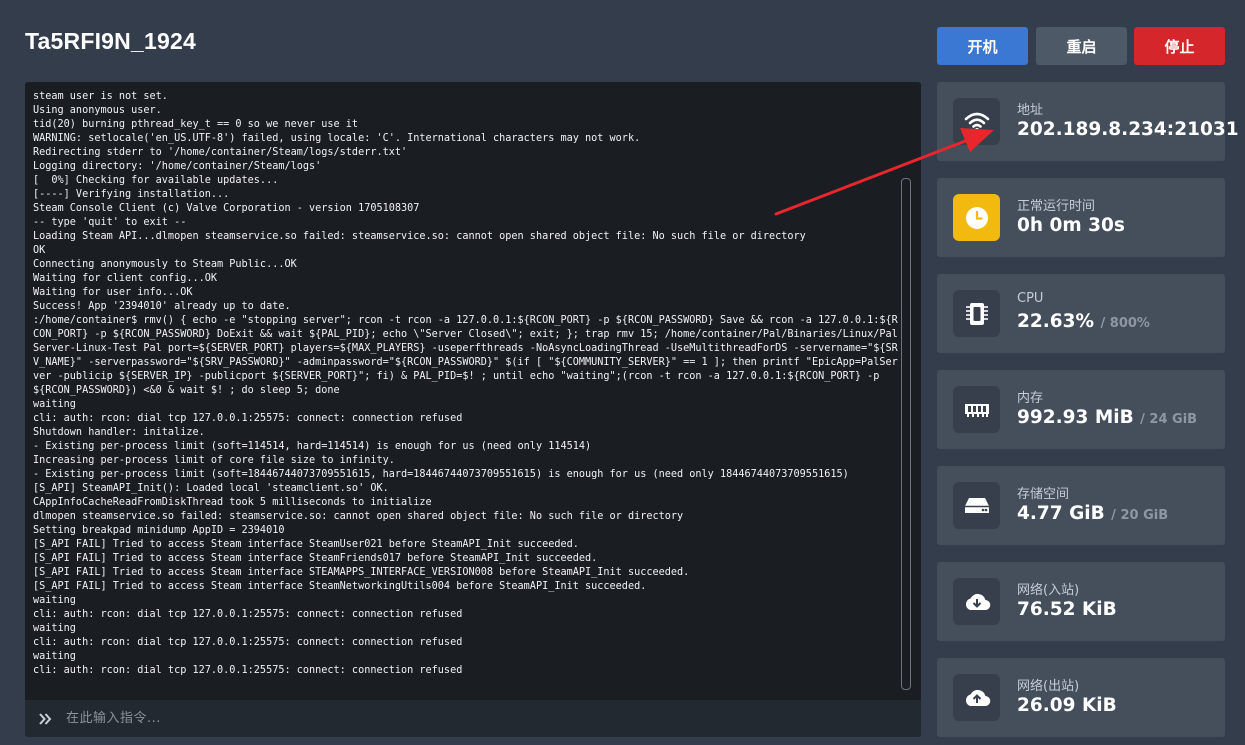 Image resolution: width=1245 pixels, height=745 pixels. I want to click on stat-card-storage: 存储空间 4.77 GiB / 20 GiB, so click(1081, 505).